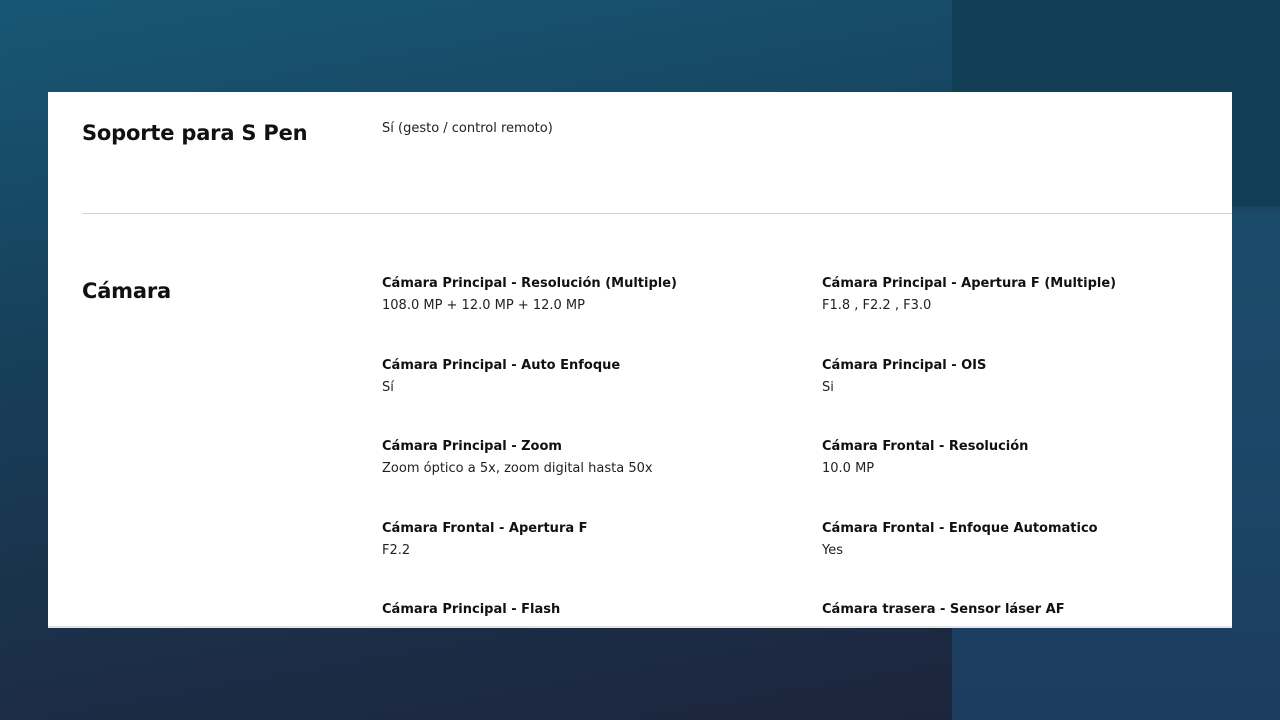  I want to click on spec-label: Cámara Principal - OIS, so click(904, 365).